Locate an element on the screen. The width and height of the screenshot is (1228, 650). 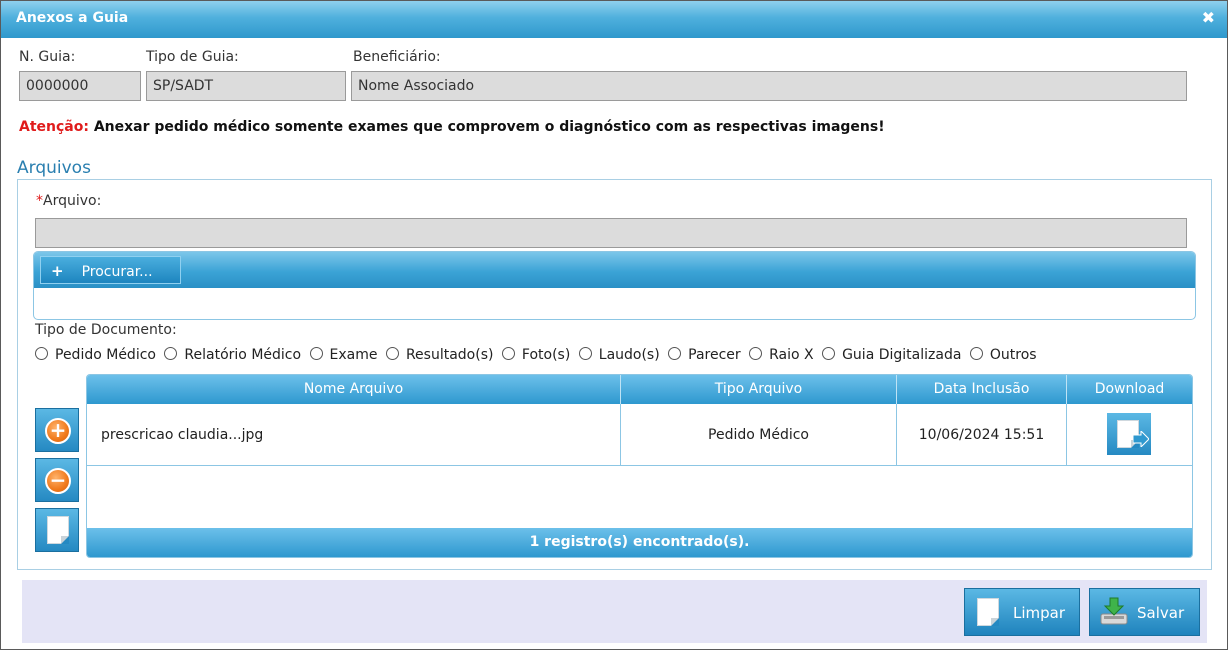
radio-parecer: Parecer is located at coordinates (704, 355).